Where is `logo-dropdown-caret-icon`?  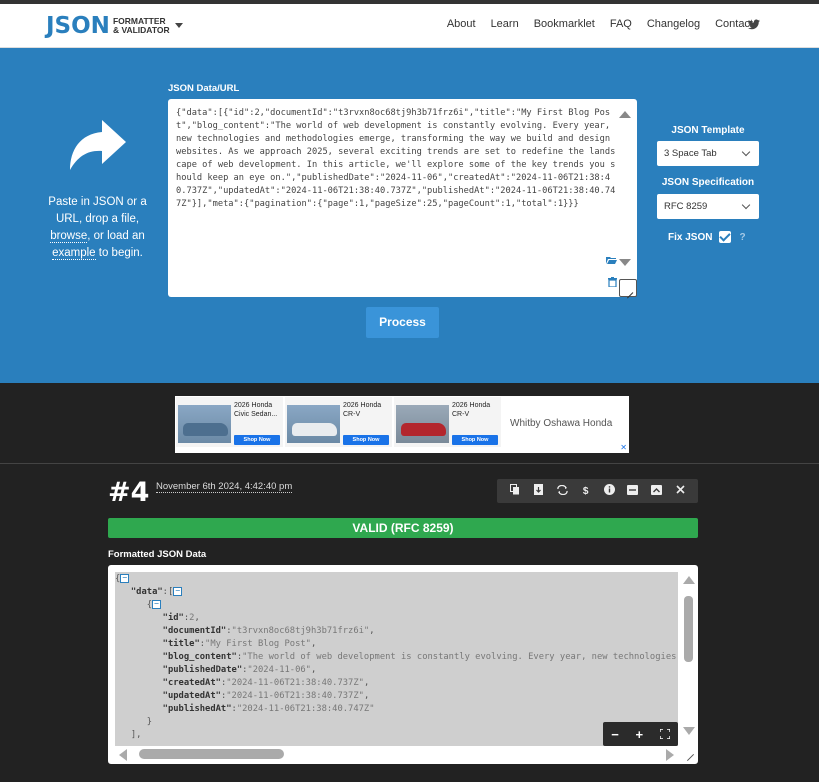 logo-dropdown-caret-icon is located at coordinates (179, 25).